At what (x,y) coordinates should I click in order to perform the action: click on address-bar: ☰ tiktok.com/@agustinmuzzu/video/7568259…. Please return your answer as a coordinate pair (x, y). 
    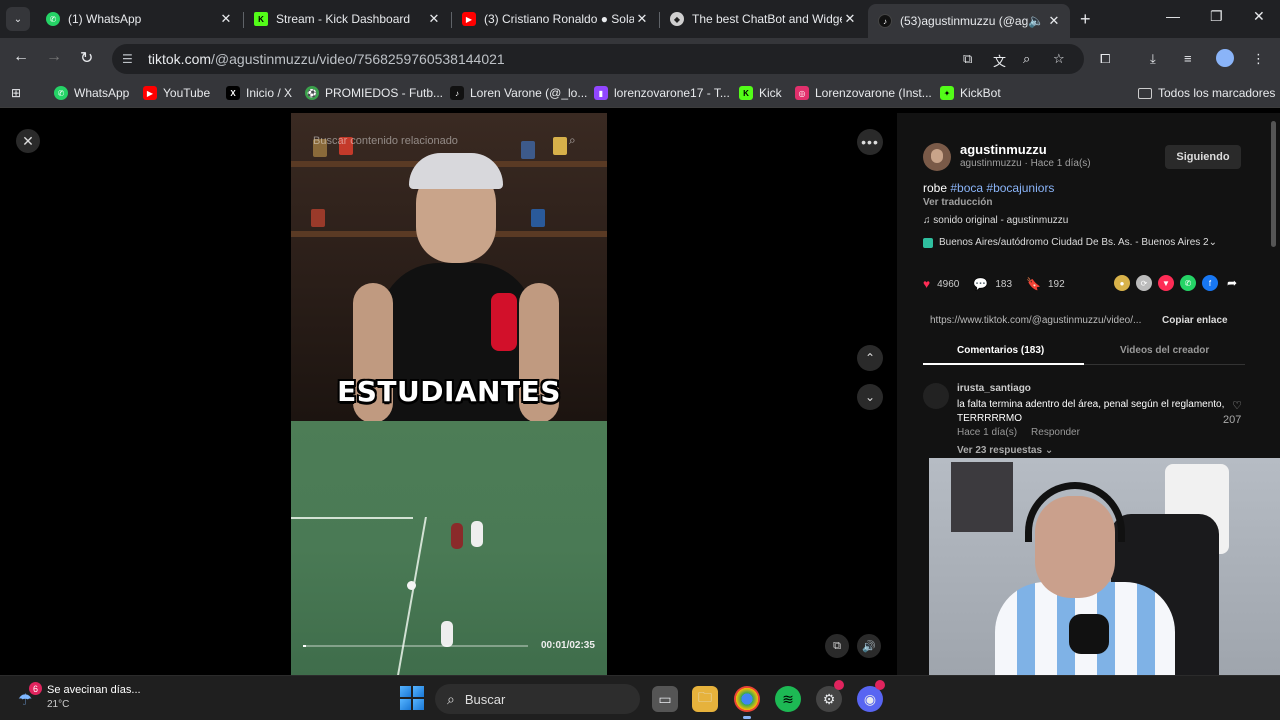
    Looking at the image, I should click on (598, 59).